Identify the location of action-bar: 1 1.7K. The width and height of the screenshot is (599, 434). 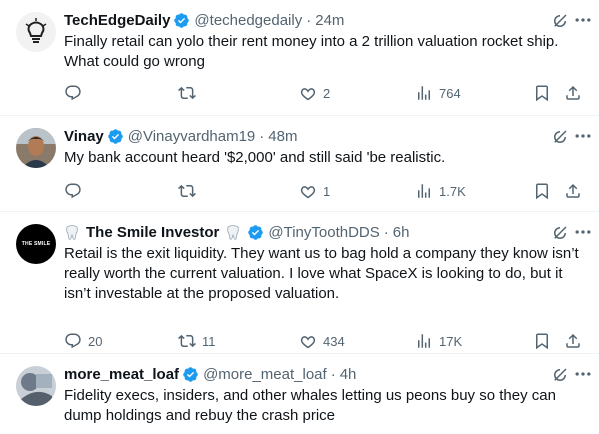
(324, 192).